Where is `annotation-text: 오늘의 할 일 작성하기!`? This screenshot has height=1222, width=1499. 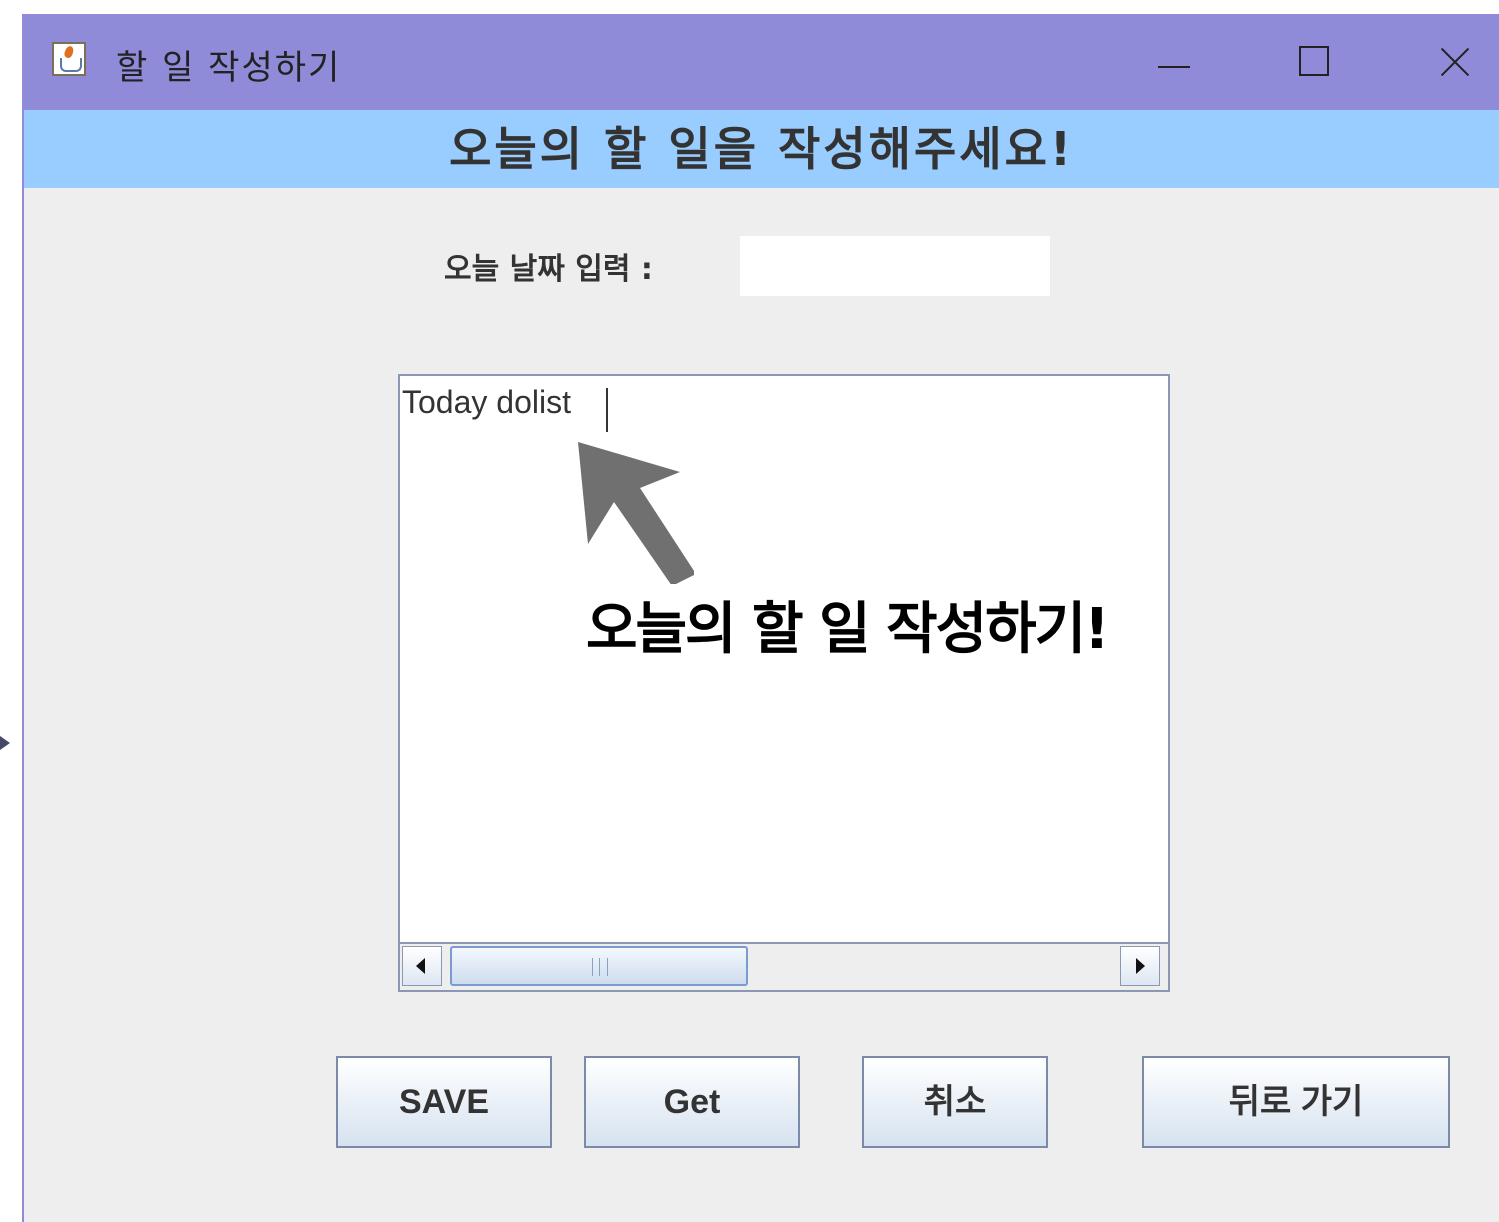
annotation-text: 오늘의 할 일 작성하기! is located at coordinates (848, 629).